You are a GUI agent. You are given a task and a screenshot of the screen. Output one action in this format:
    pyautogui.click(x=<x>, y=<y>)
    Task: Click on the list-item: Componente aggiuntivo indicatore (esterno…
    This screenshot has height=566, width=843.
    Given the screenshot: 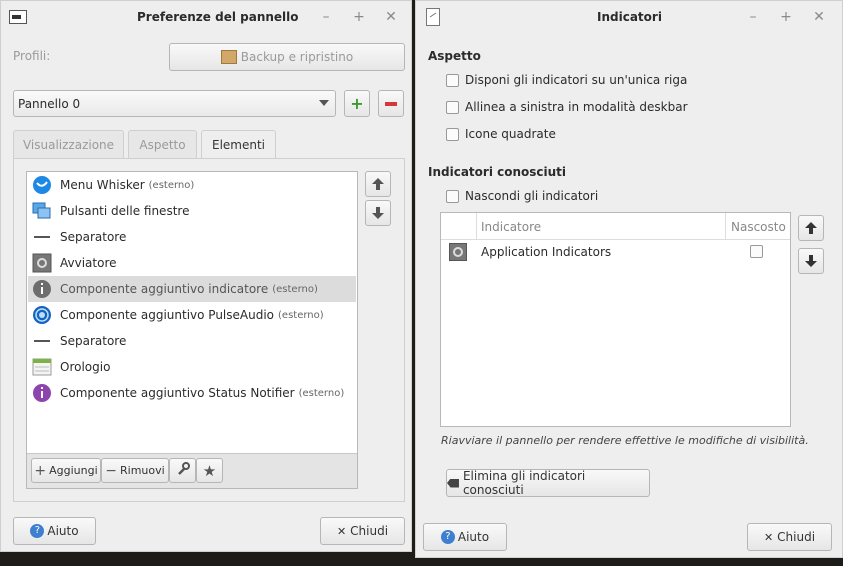 What is the action you would take?
    pyautogui.click(x=192, y=289)
    